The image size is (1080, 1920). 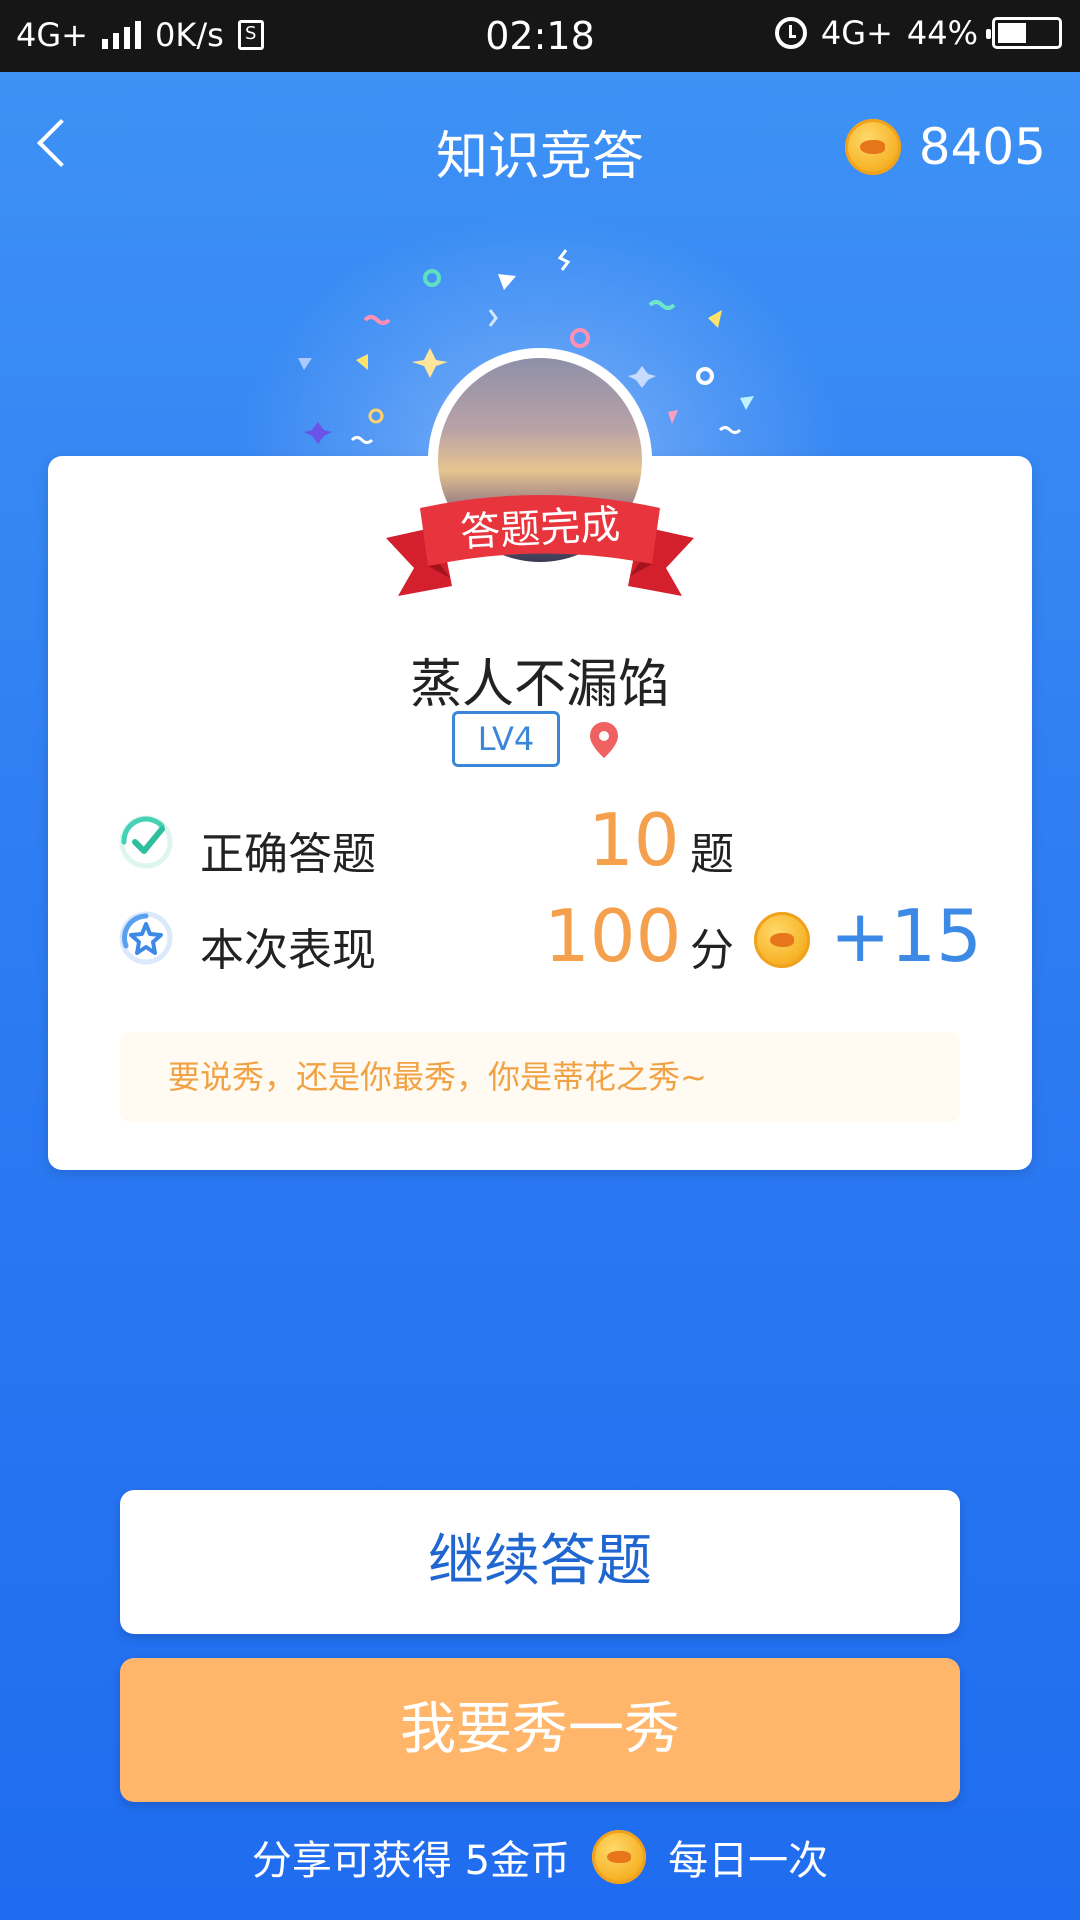 What do you see at coordinates (146, 842) in the screenshot?
I see `check-circle-icon` at bounding box center [146, 842].